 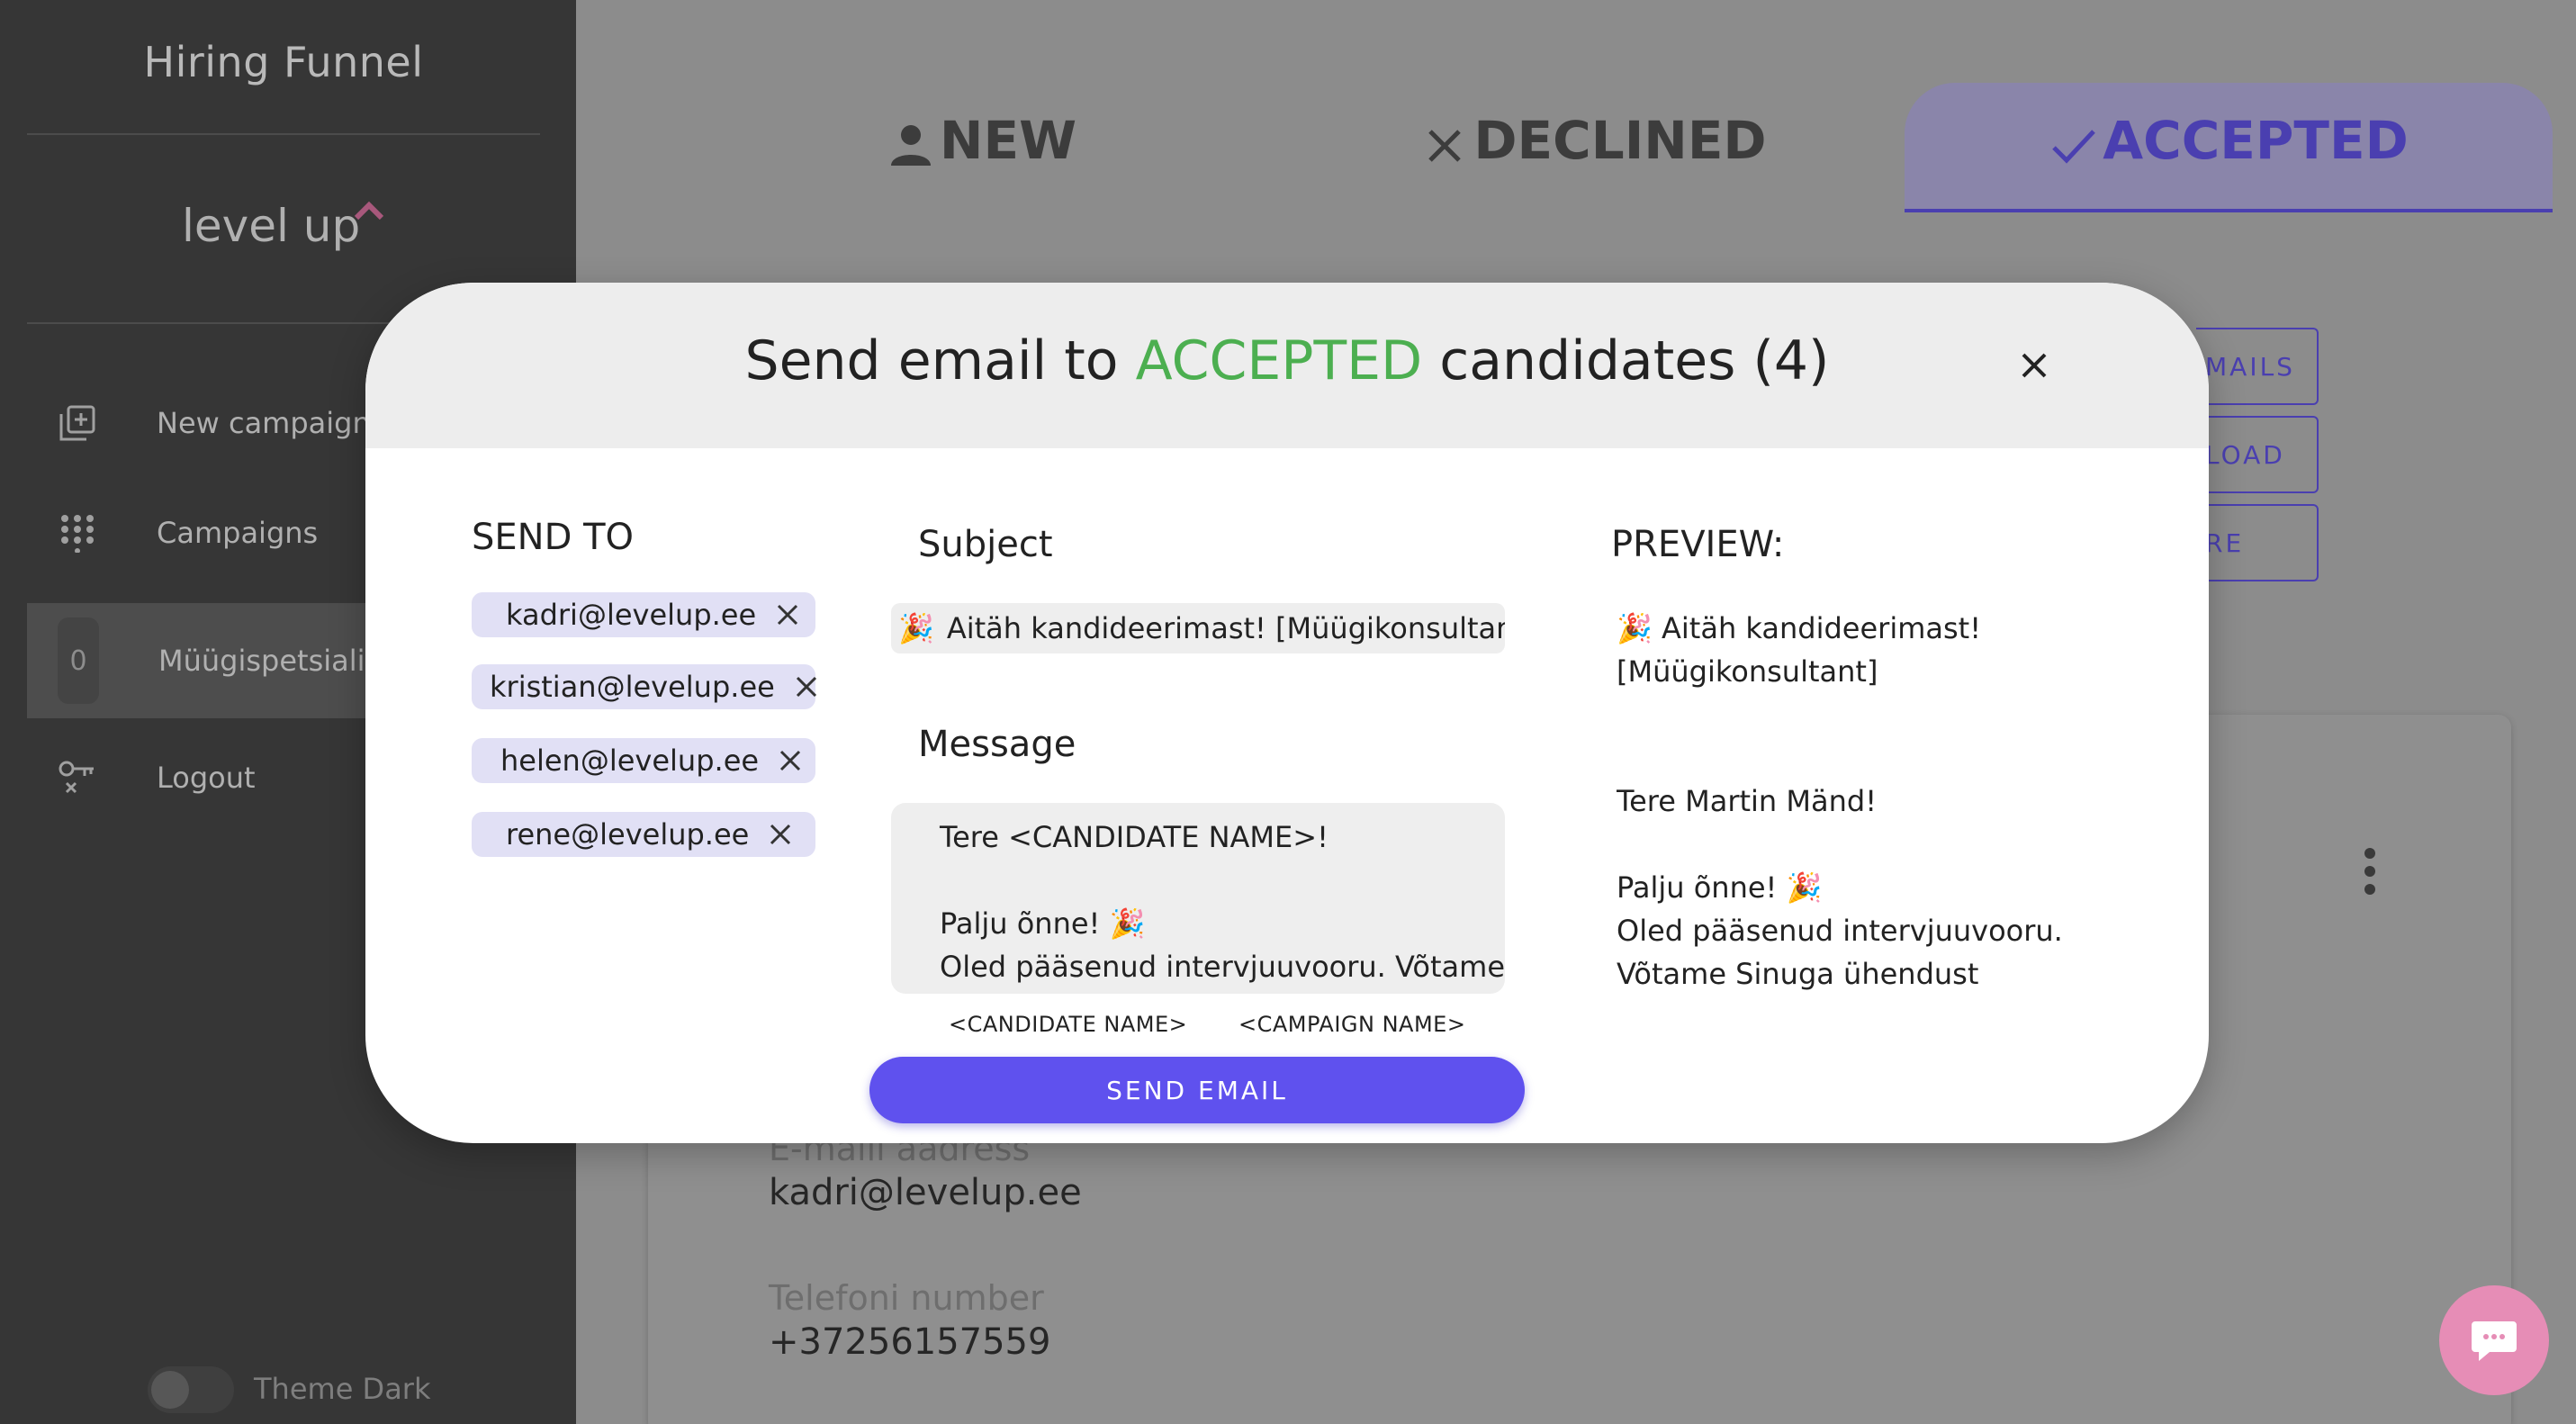 What do you see at coordinates (906, 1298) in the screenshot?
I see `phone-label: Telefoni number` at bounding box center [906, 1298].